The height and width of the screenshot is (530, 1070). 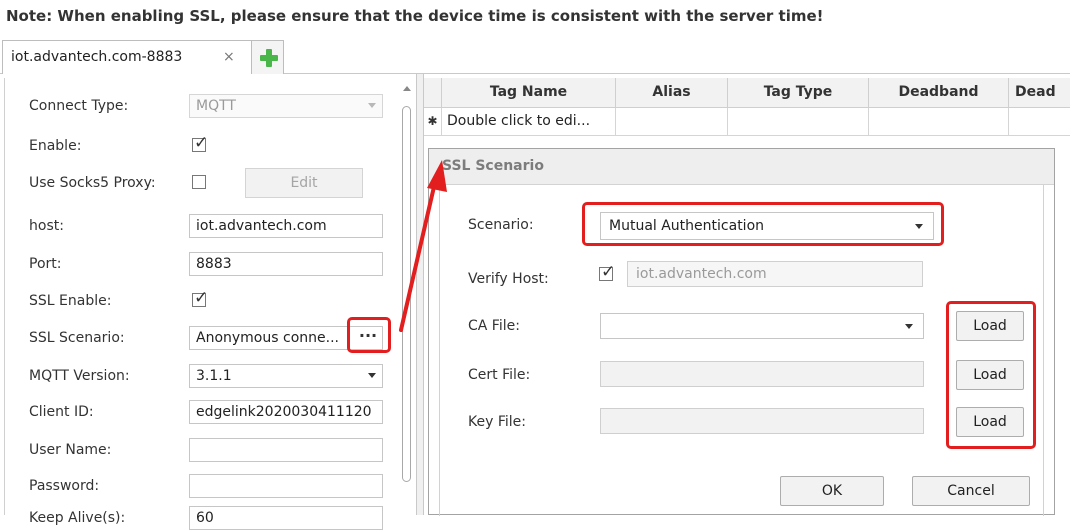 I want to click on column-deadband: Deadband, so click(x=939, y=93).